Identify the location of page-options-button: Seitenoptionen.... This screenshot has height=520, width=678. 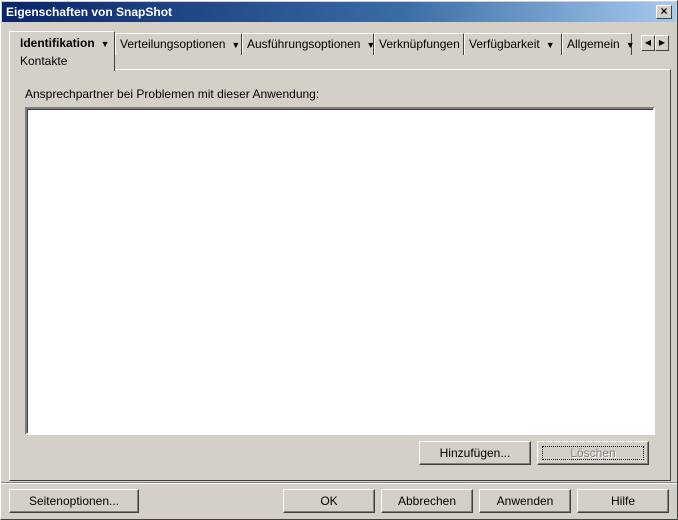
(74, 501).